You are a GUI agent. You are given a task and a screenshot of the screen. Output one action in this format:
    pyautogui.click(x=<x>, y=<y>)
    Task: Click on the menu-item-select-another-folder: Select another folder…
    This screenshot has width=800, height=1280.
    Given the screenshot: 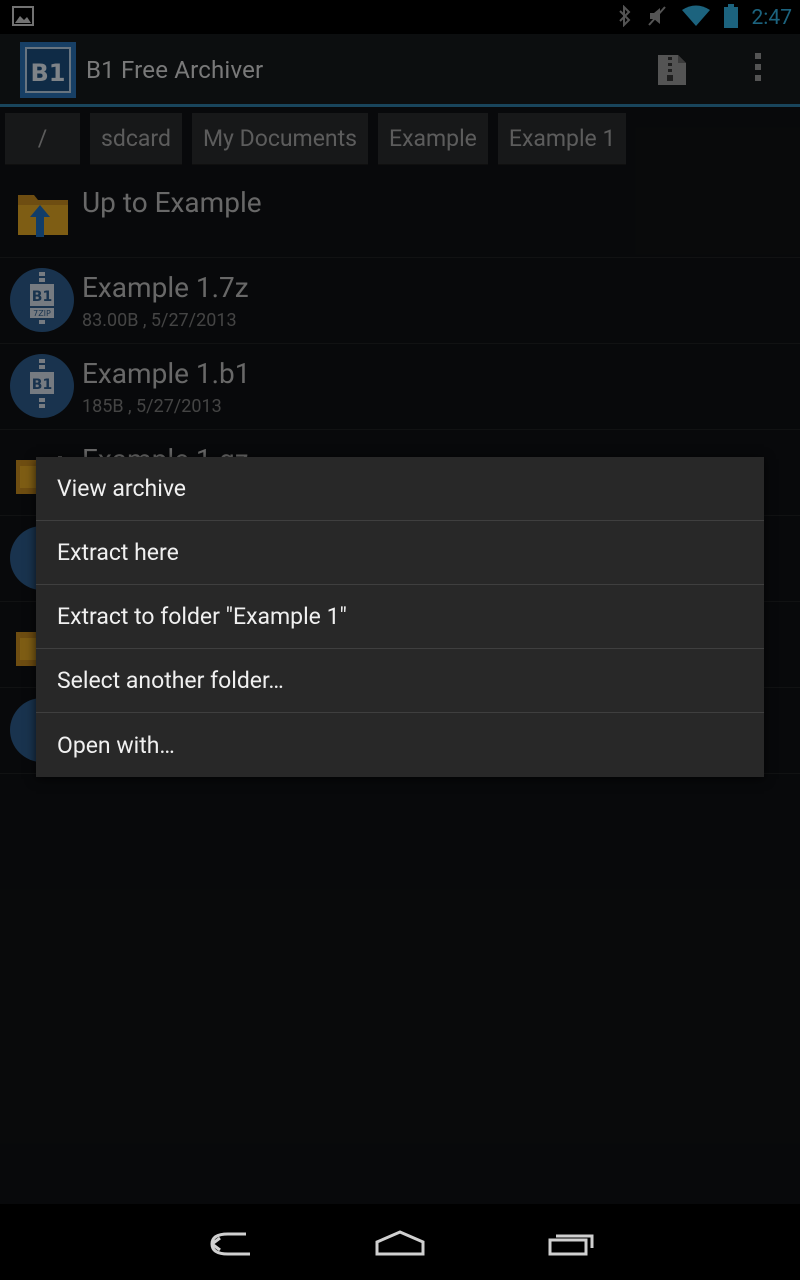 What is the action you would take?
    pyautogui.click(x=400, y=681)
    